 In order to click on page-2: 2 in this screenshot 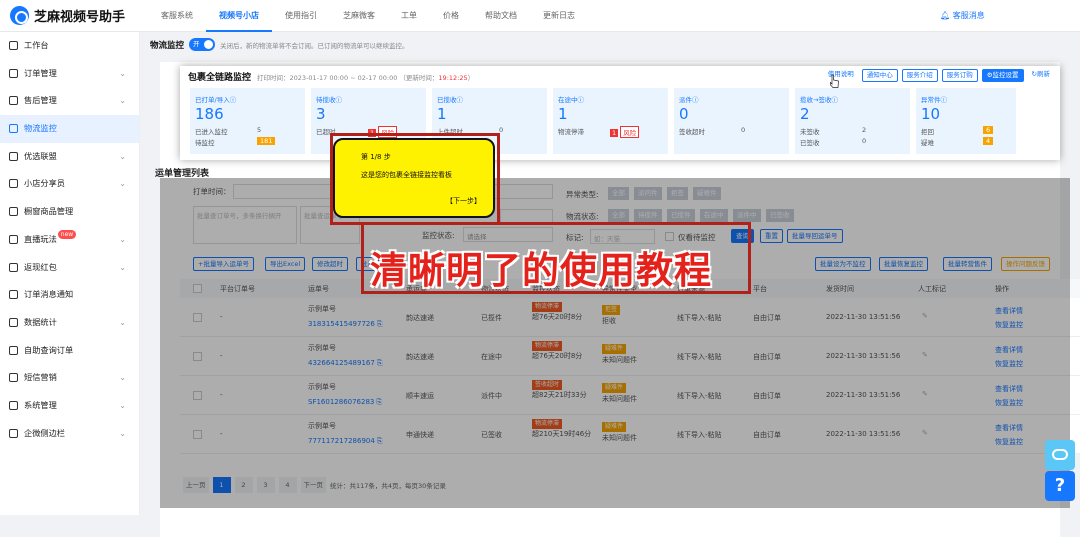, I will do `click(243, 485)`.